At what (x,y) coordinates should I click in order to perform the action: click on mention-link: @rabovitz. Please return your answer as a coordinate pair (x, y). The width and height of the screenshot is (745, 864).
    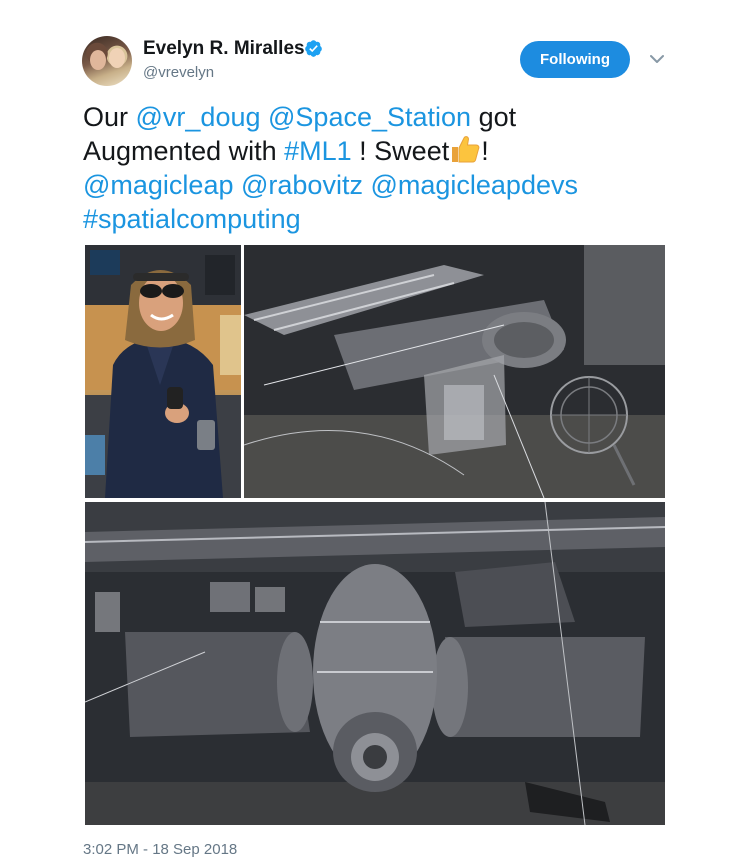
    Looking at the image, I should click on (302, 185).